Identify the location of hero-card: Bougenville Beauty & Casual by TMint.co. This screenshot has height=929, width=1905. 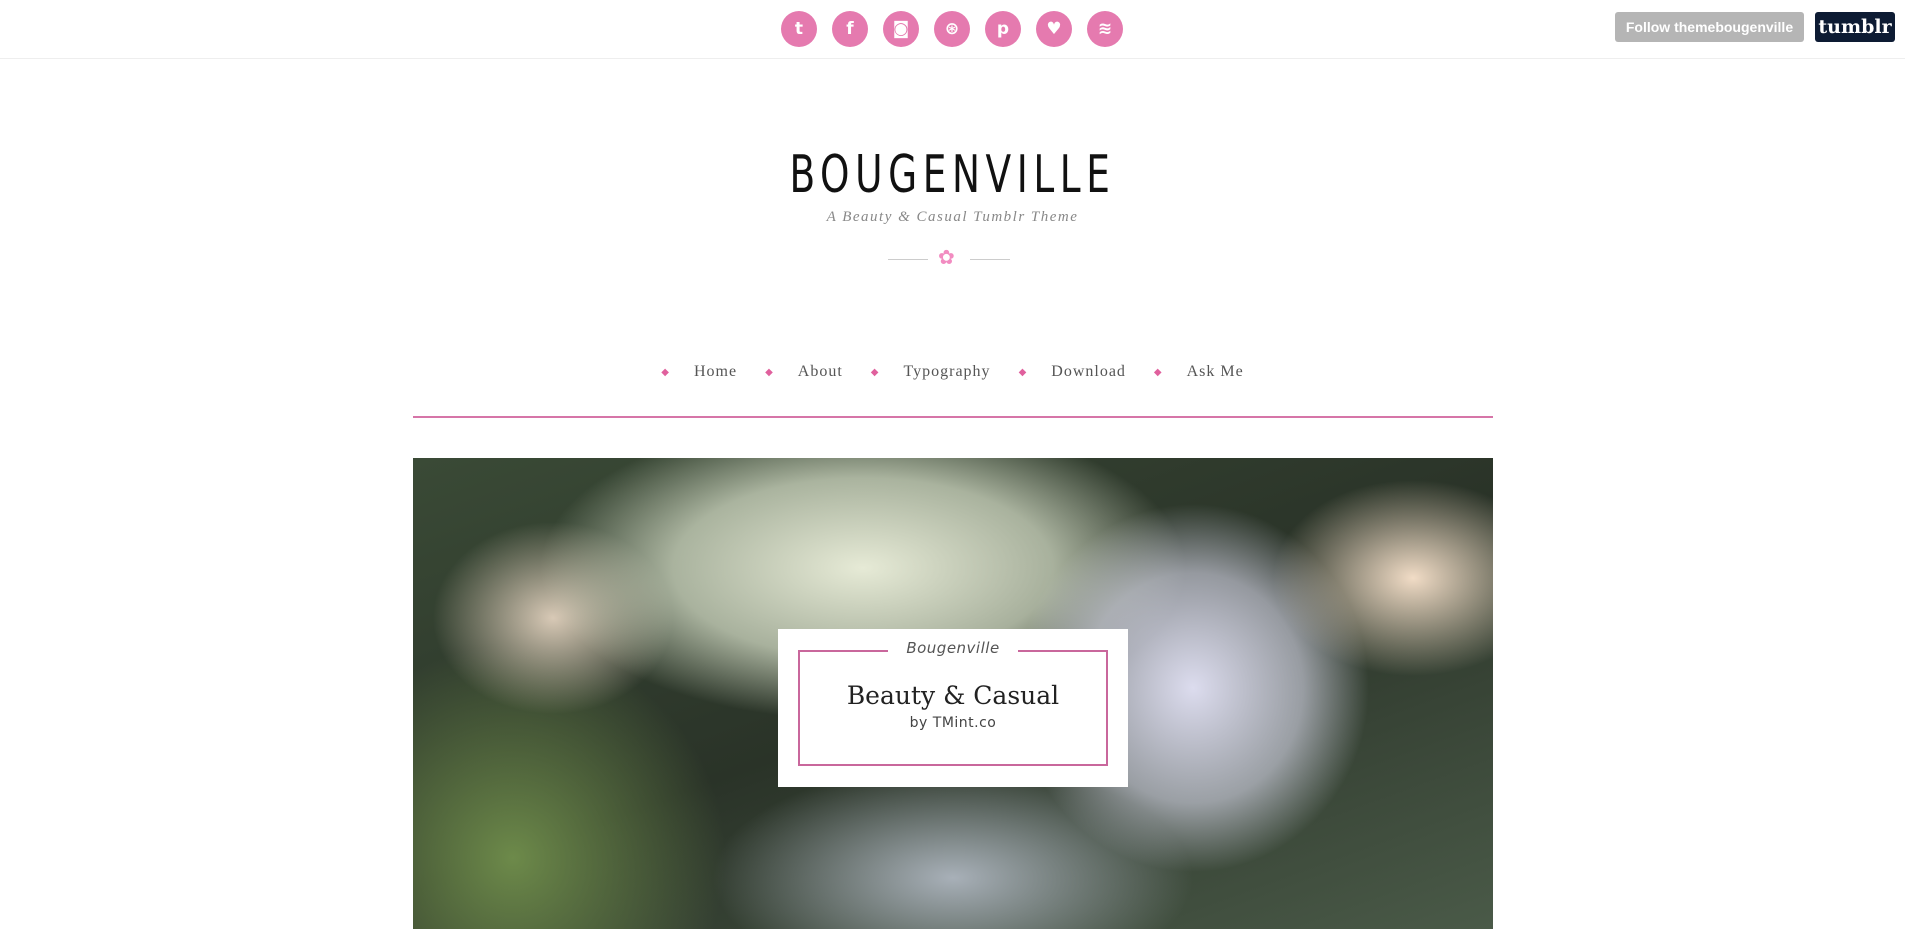
(953, 708).